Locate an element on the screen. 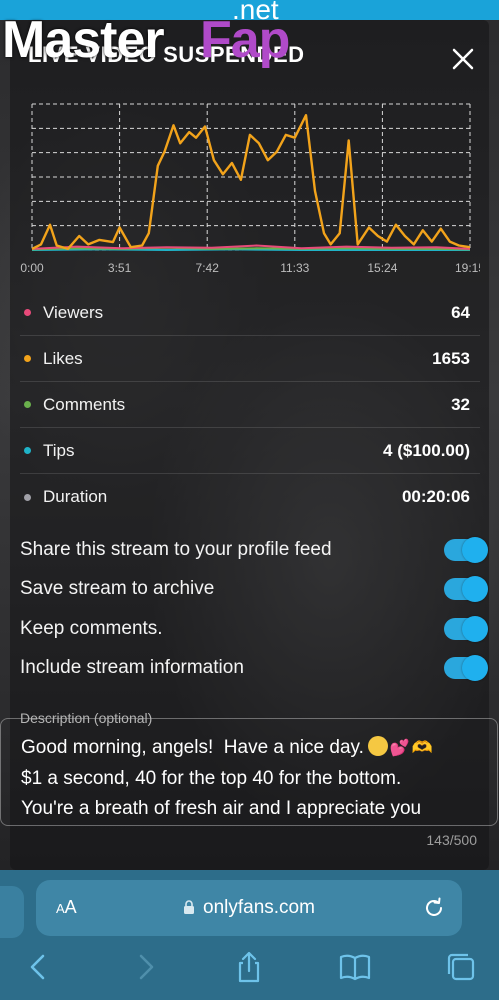  url-display: onlyfans.com is located at coordinates (249, 908).